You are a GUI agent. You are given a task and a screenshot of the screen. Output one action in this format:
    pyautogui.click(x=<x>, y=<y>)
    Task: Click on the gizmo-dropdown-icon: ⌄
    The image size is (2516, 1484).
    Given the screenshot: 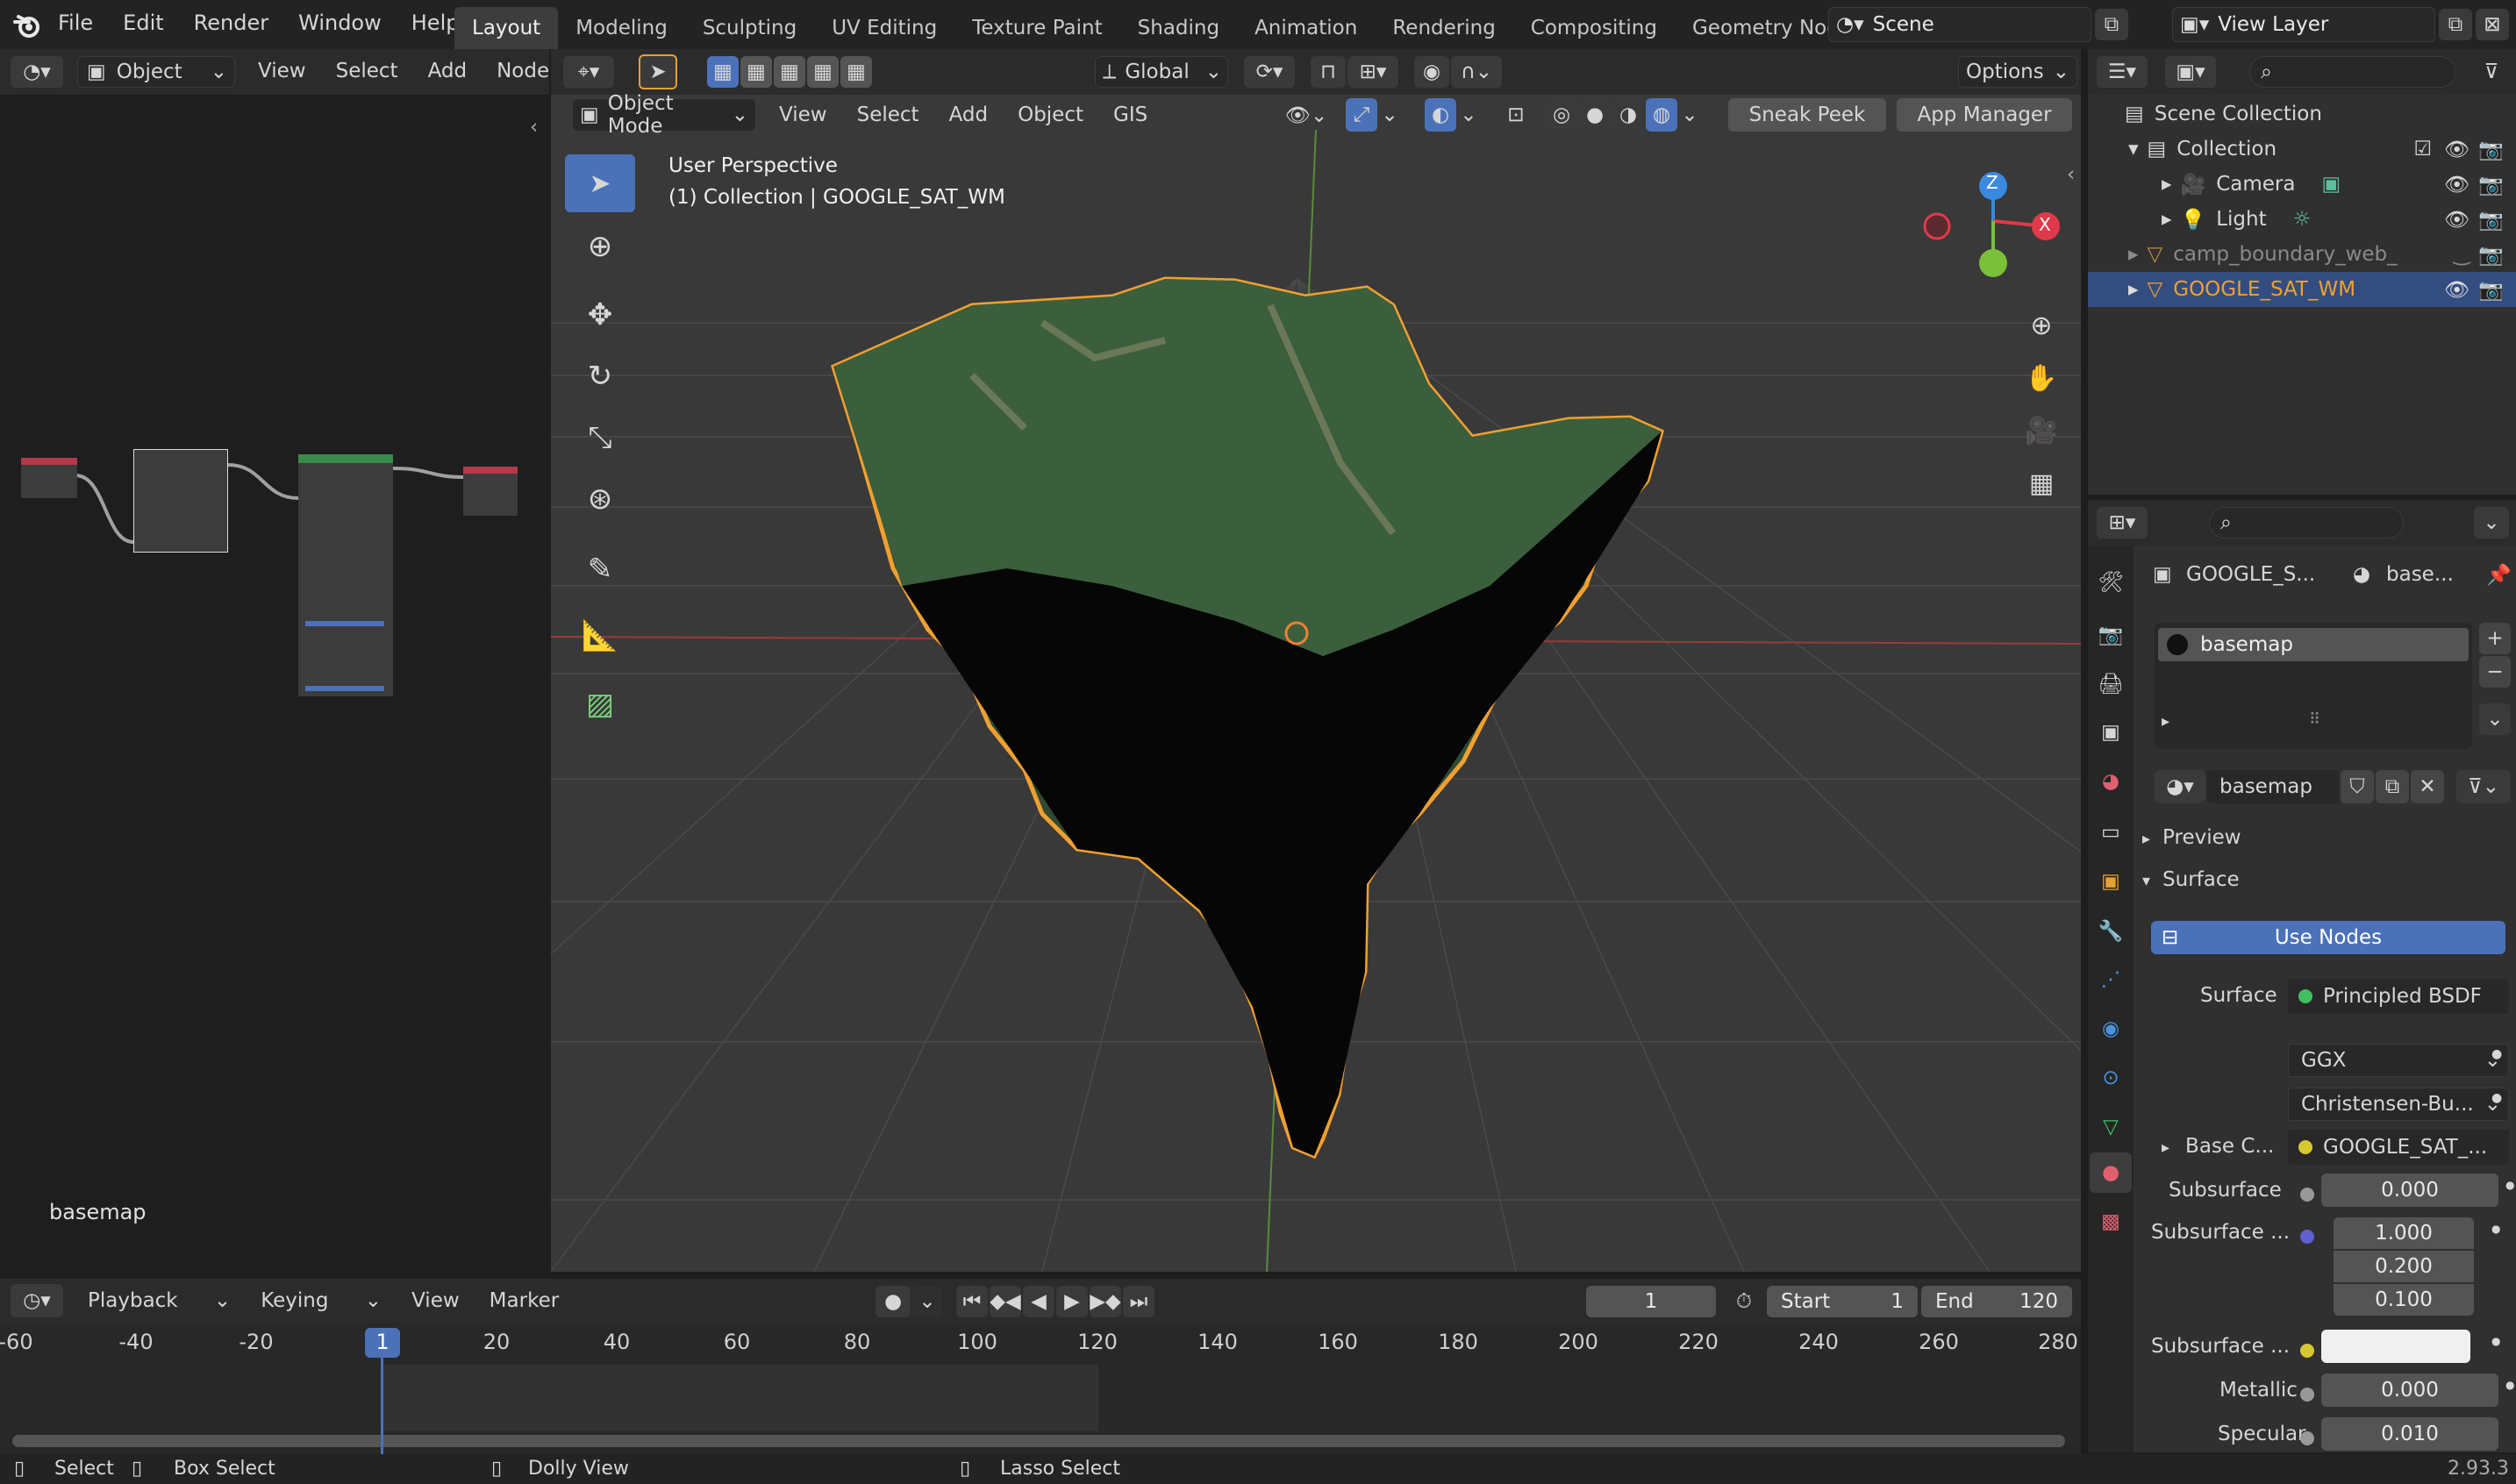 What is the action you would take?
    pyautogui.click(x=1390, y=115)
    